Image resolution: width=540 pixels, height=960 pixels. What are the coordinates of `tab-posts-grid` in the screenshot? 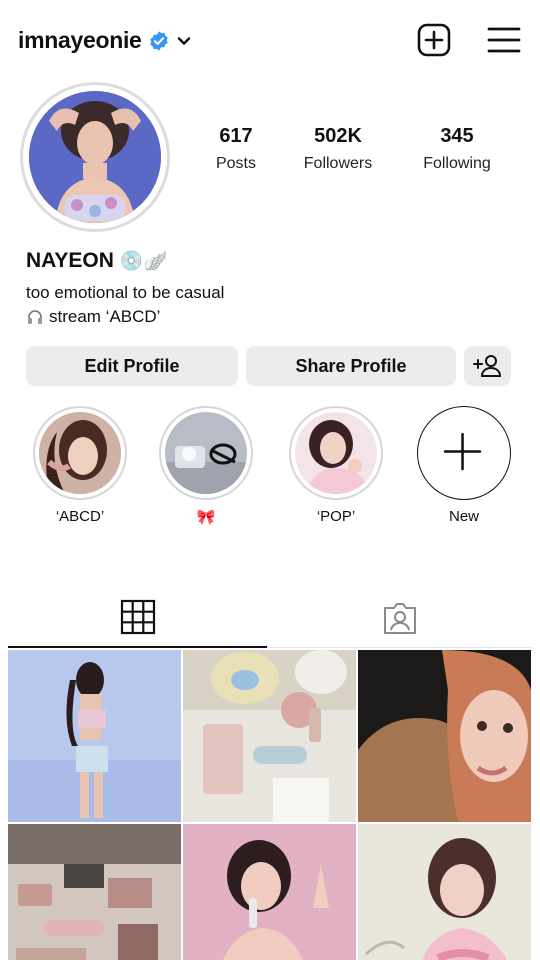 It's located at (137, 618).